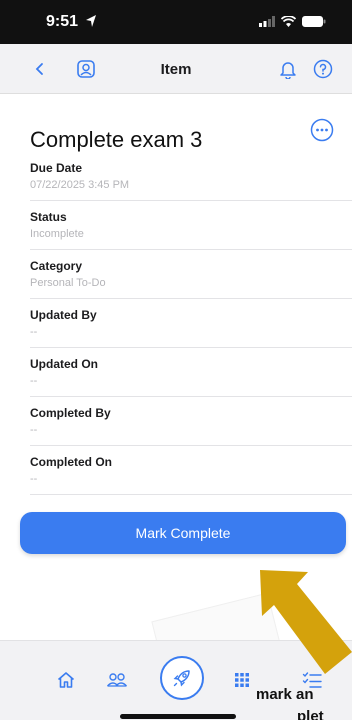 Image resolution: width=352 pixels, height=720 pixels. What do you see at coordinates (62, 21) in the screenshot?
I see `status-time: 9:51` at bounding box center [62, 21].